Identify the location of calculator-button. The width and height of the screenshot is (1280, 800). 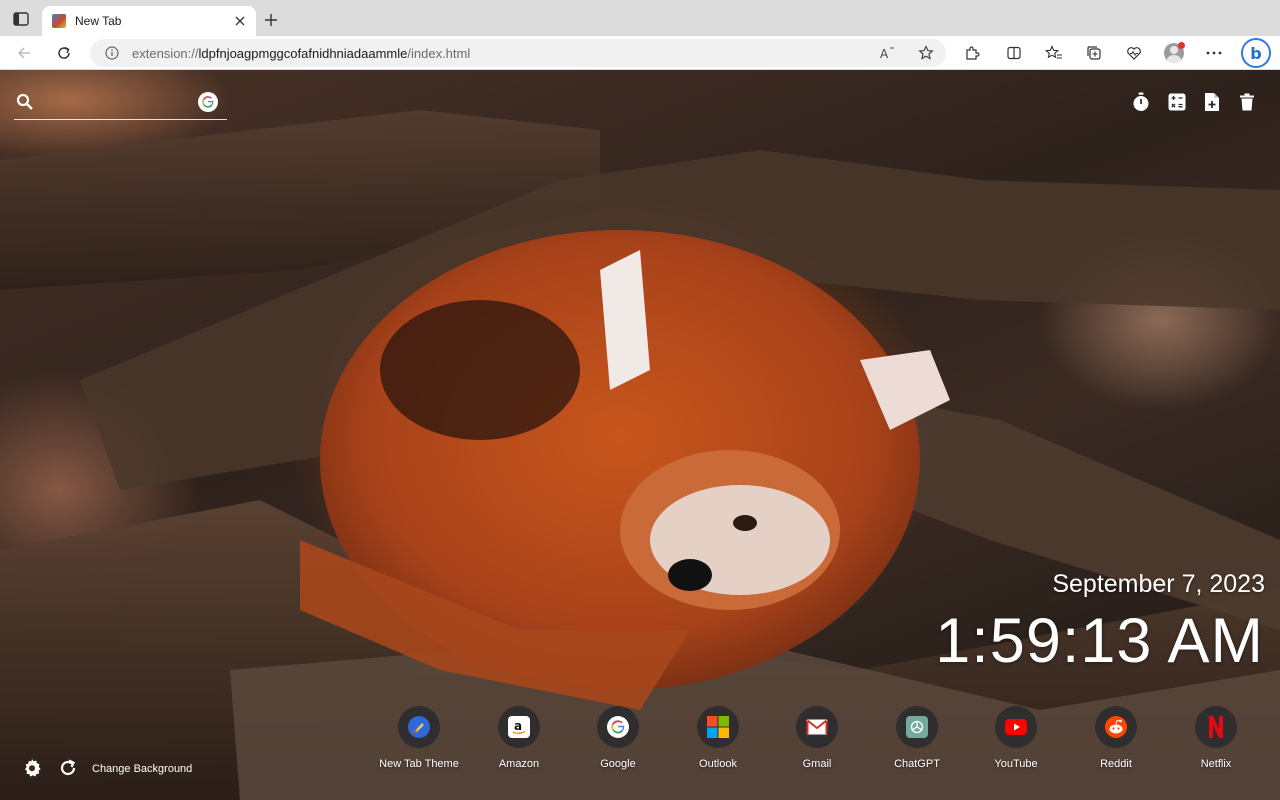
(1177, 102).